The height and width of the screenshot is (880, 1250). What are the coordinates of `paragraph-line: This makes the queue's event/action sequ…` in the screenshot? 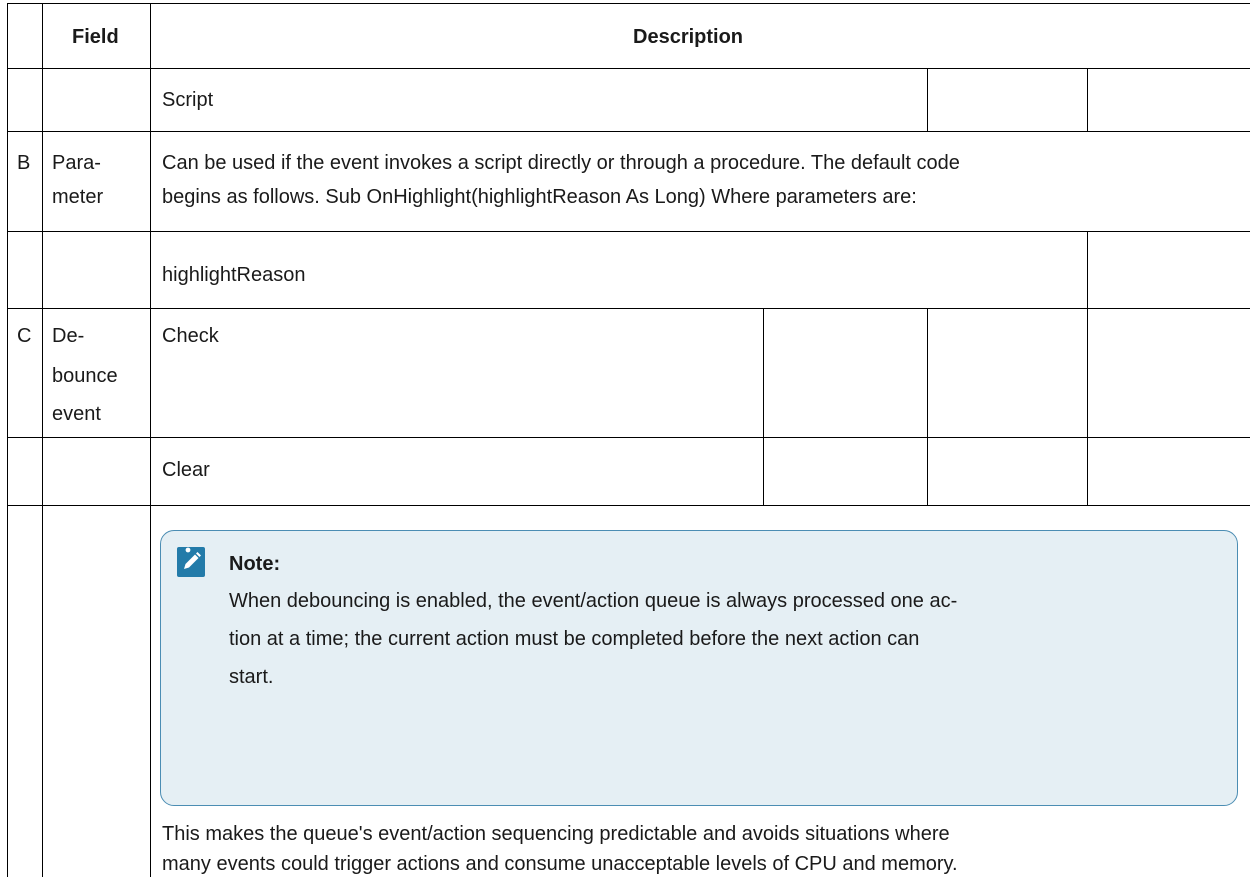 It's located at (556, 834).